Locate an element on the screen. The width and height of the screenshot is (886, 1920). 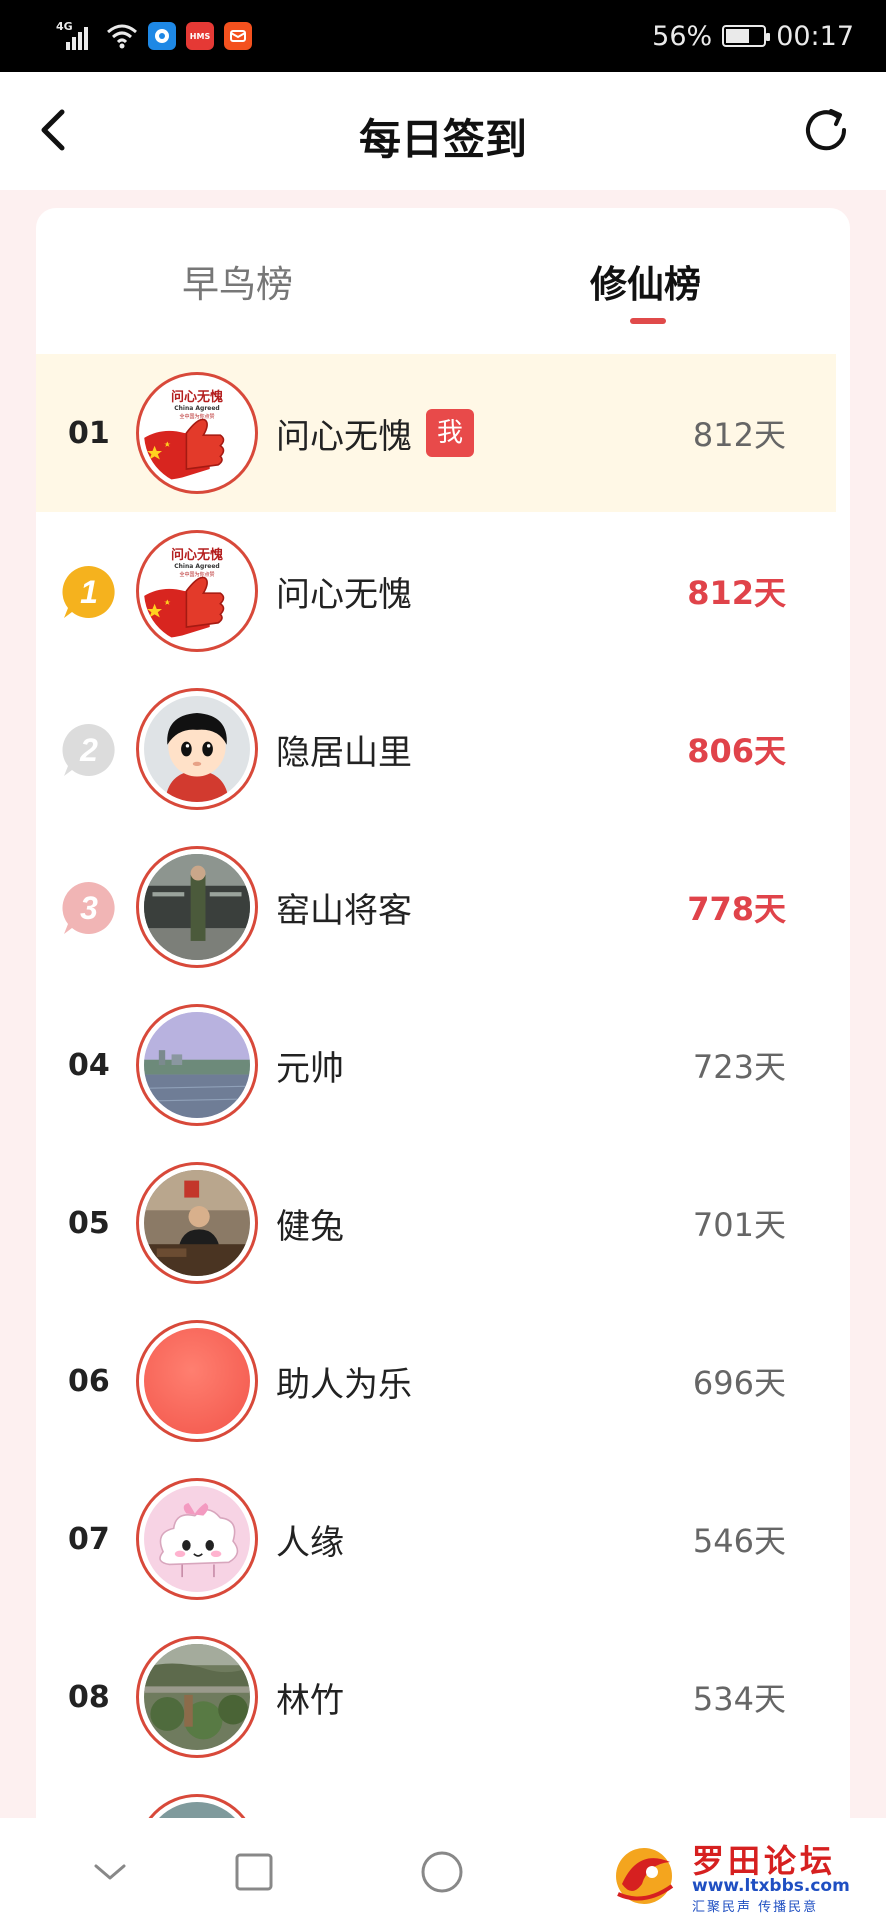
medal-rank-number: 3 is located at coordinates (89, 908).